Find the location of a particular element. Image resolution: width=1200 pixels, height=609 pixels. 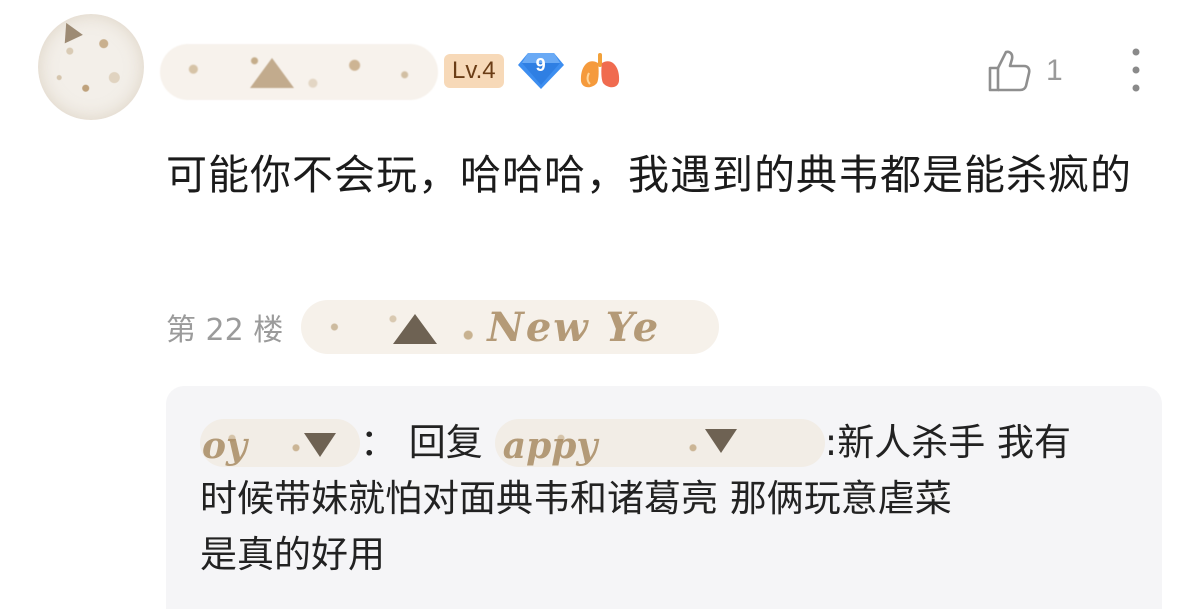

avatar-star-decoration is located at coordinates (70, 31).